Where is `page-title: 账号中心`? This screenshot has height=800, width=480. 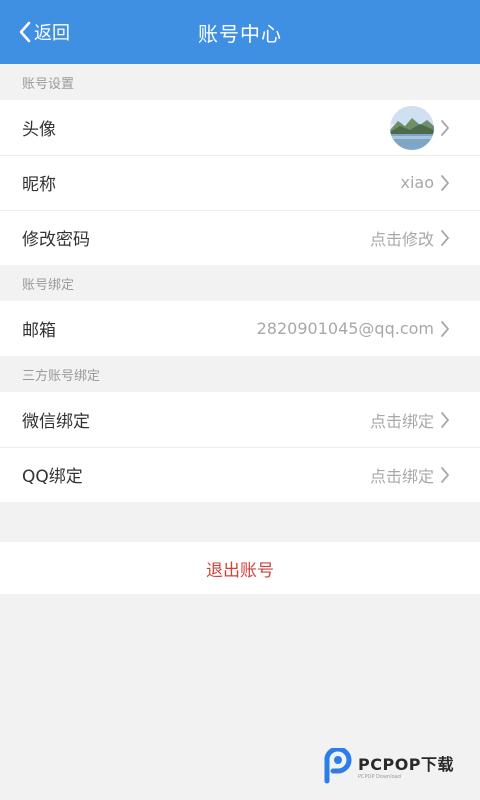 page-title: 账号中心 is located at coordinates (240, 33).